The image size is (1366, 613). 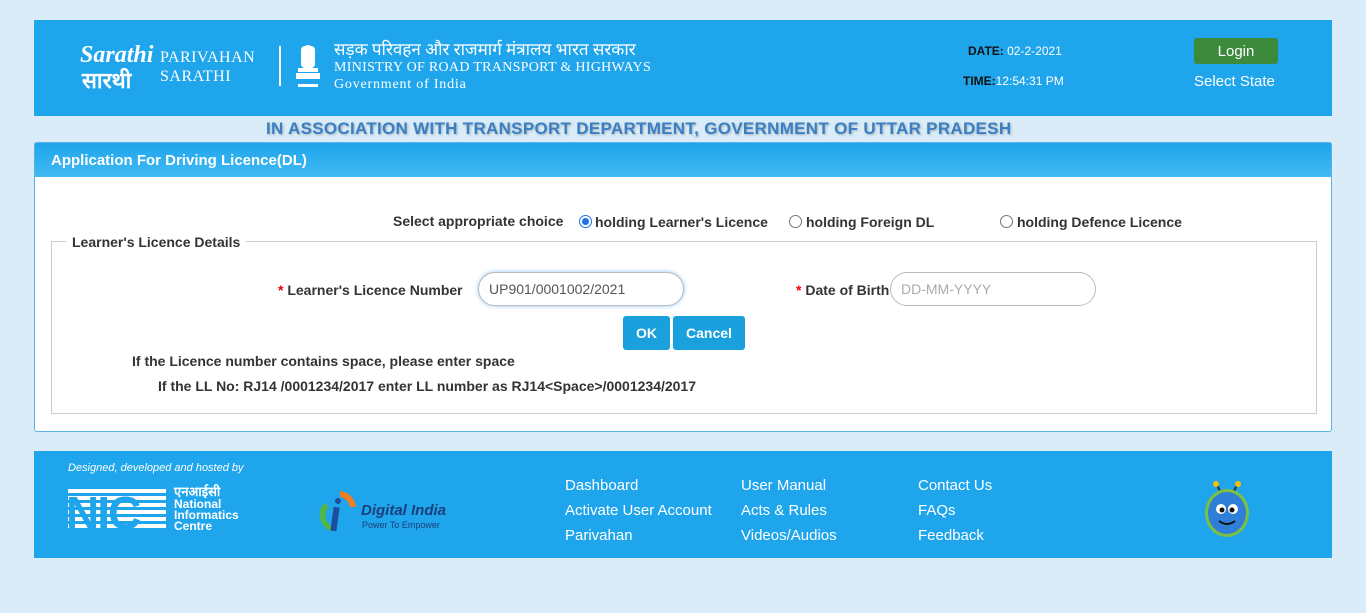 What do you see at coordinates (955, 485) in the screenshot?
I see `footer-link-contact-us: Contact Us` at bounding box center [955, 485].